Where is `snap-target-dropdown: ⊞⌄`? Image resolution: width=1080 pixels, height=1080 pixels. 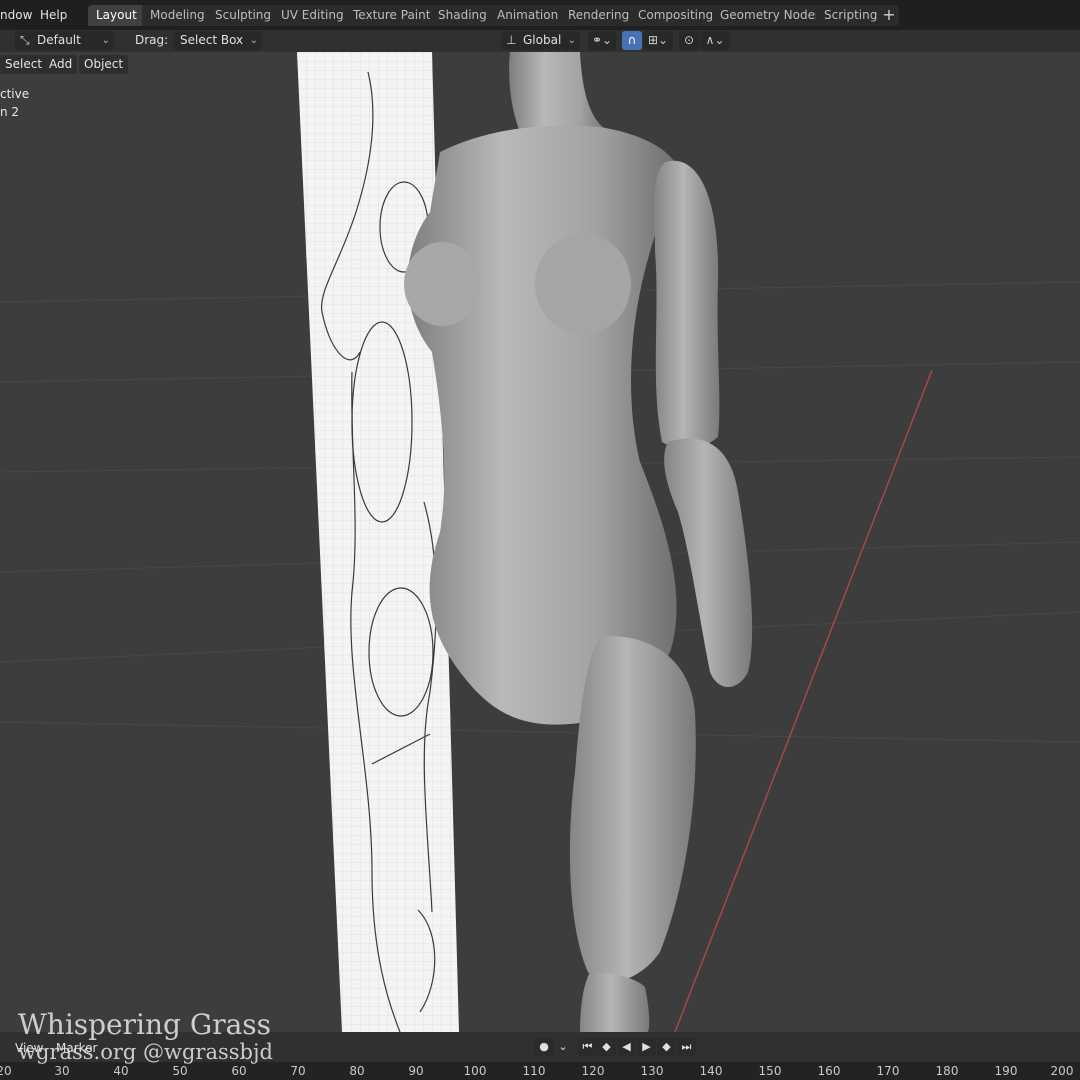
snap-target-dropdown: ⊞⌄ is located at coordinates (658, 40).